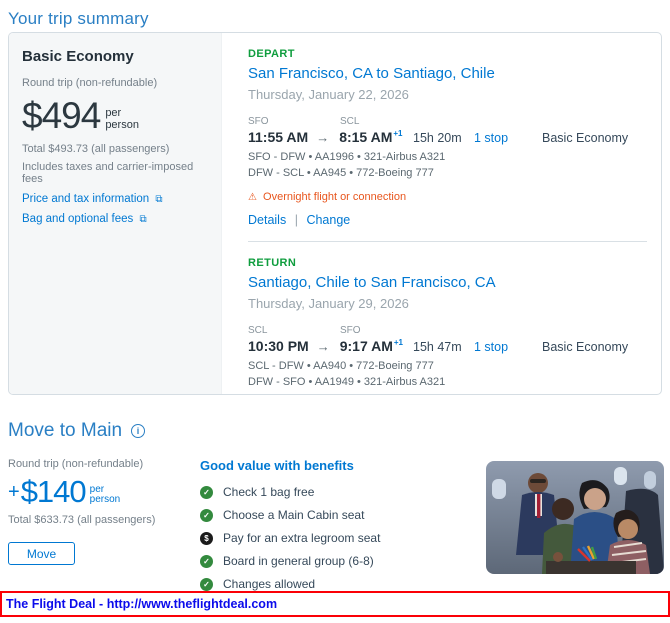  I want to click on depart-airport-codes: SFO SCL, so click(447, 121).